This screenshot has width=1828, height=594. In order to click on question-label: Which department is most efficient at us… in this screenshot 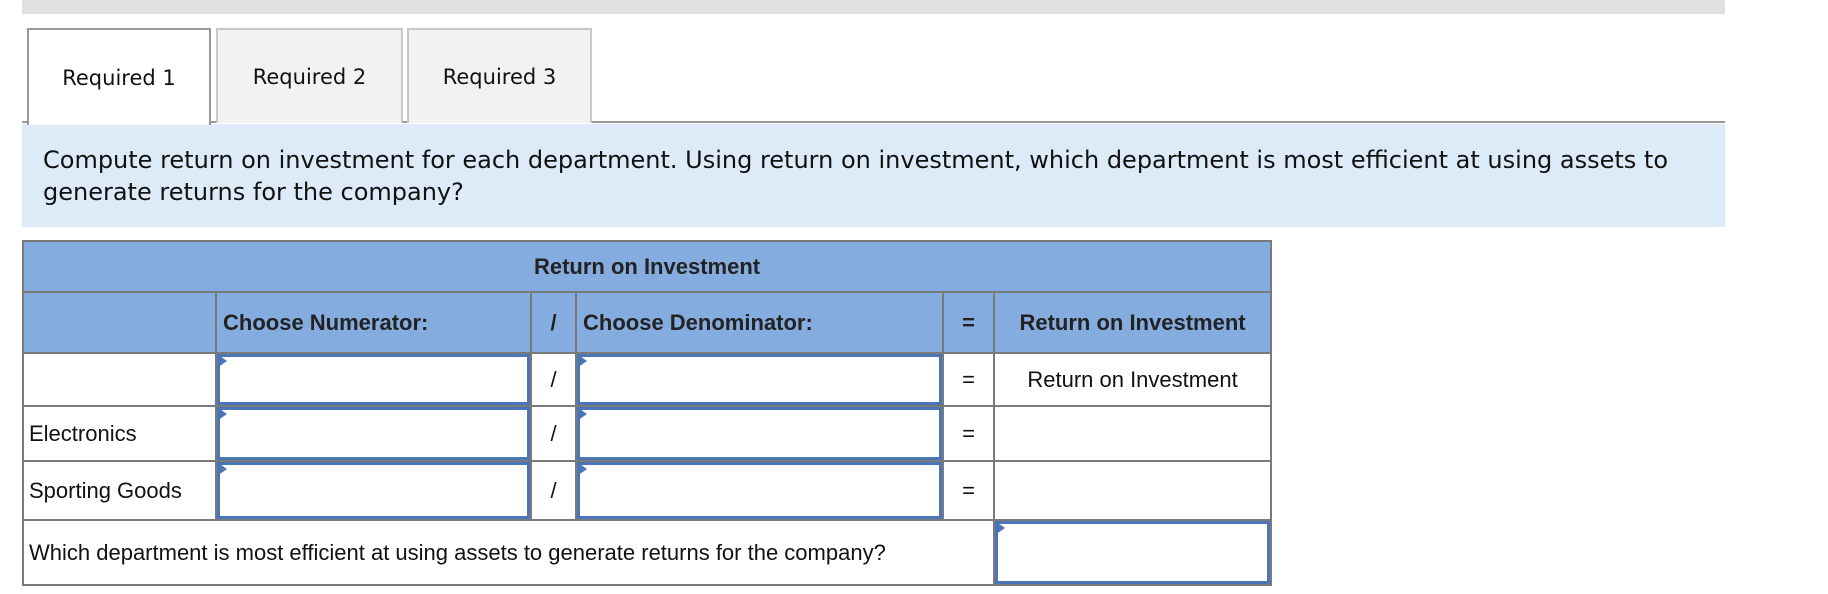, I will do `click(508, 552)`.